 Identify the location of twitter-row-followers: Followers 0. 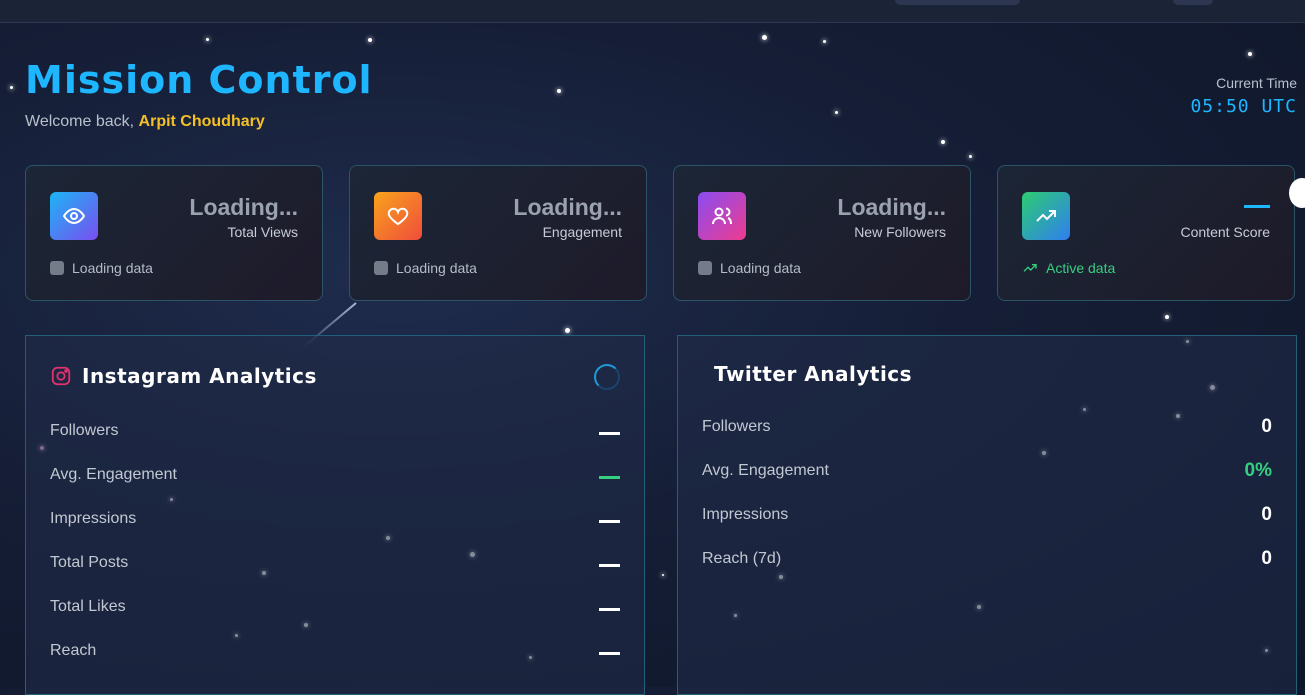
(987, 428).